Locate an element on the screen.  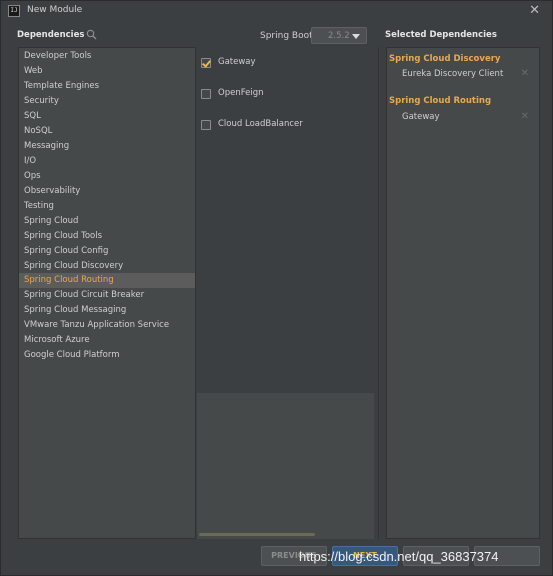
cancel-button is located at coordinates (436, 556).